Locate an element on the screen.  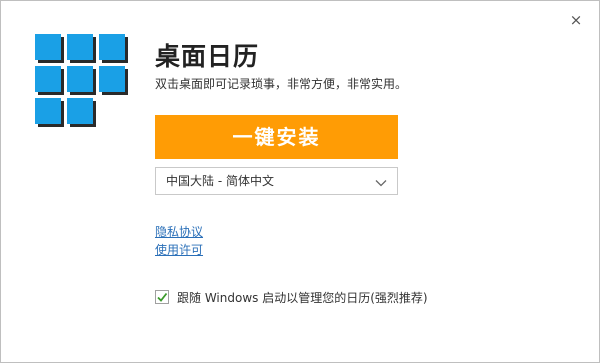
privacy-policy-link: 隐私协议 is located at coordinates (179, 231).